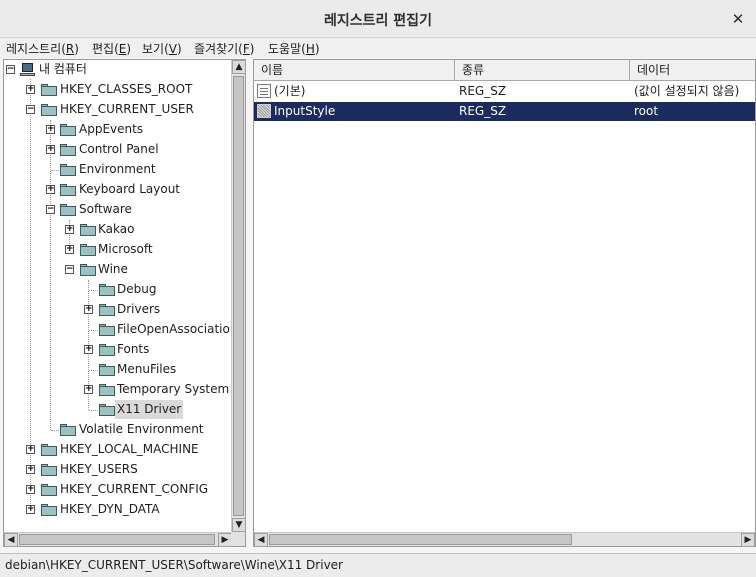 The height and width of the screenshot is (577, 756). What do you see at coordinates (129, 449) in the screenshot?
I see `tree-label: HKEY_LOCAL_MACHINE` at bounding box center [129, 449].